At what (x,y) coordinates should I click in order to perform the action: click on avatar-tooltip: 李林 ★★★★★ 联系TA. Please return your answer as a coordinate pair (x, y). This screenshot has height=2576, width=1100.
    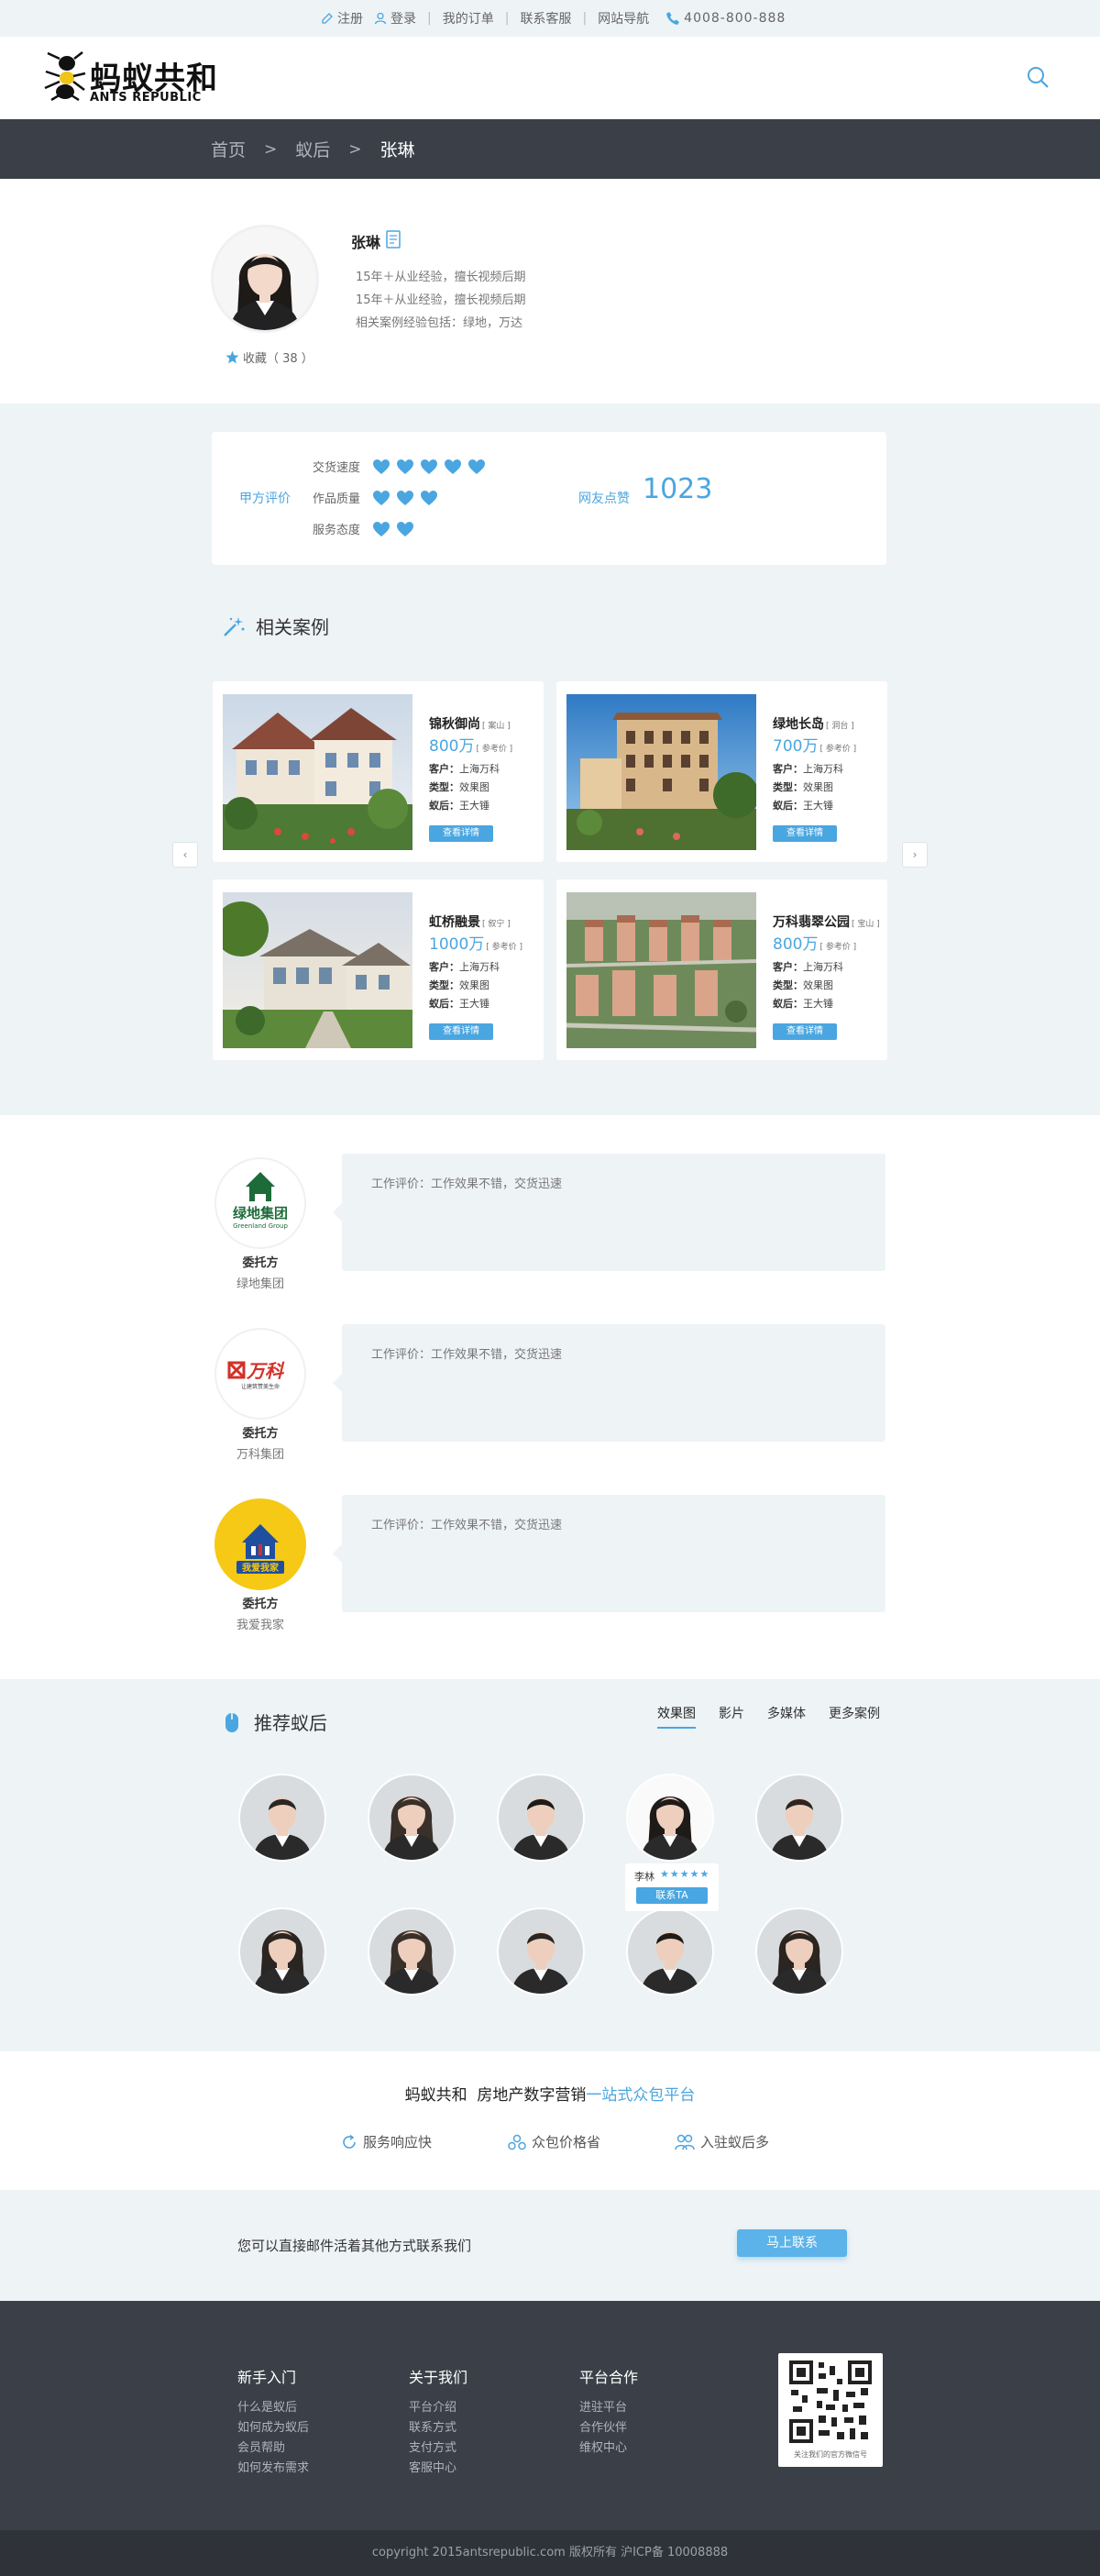
    Looking at the image, I should click on (672, 1887).